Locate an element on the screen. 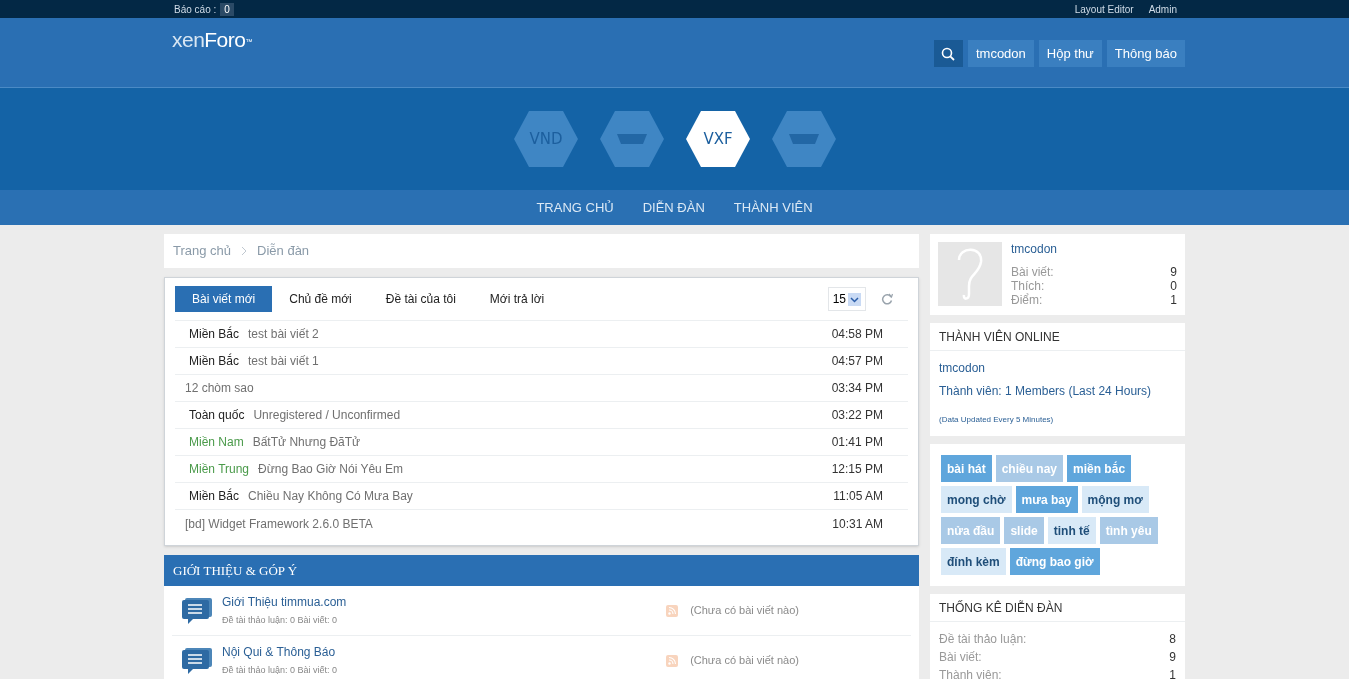 This screenshot has width=1349, height=679. thread-title: Đừng Bao Giờ Nói Yêu Em is located at coordinates (331, 469).